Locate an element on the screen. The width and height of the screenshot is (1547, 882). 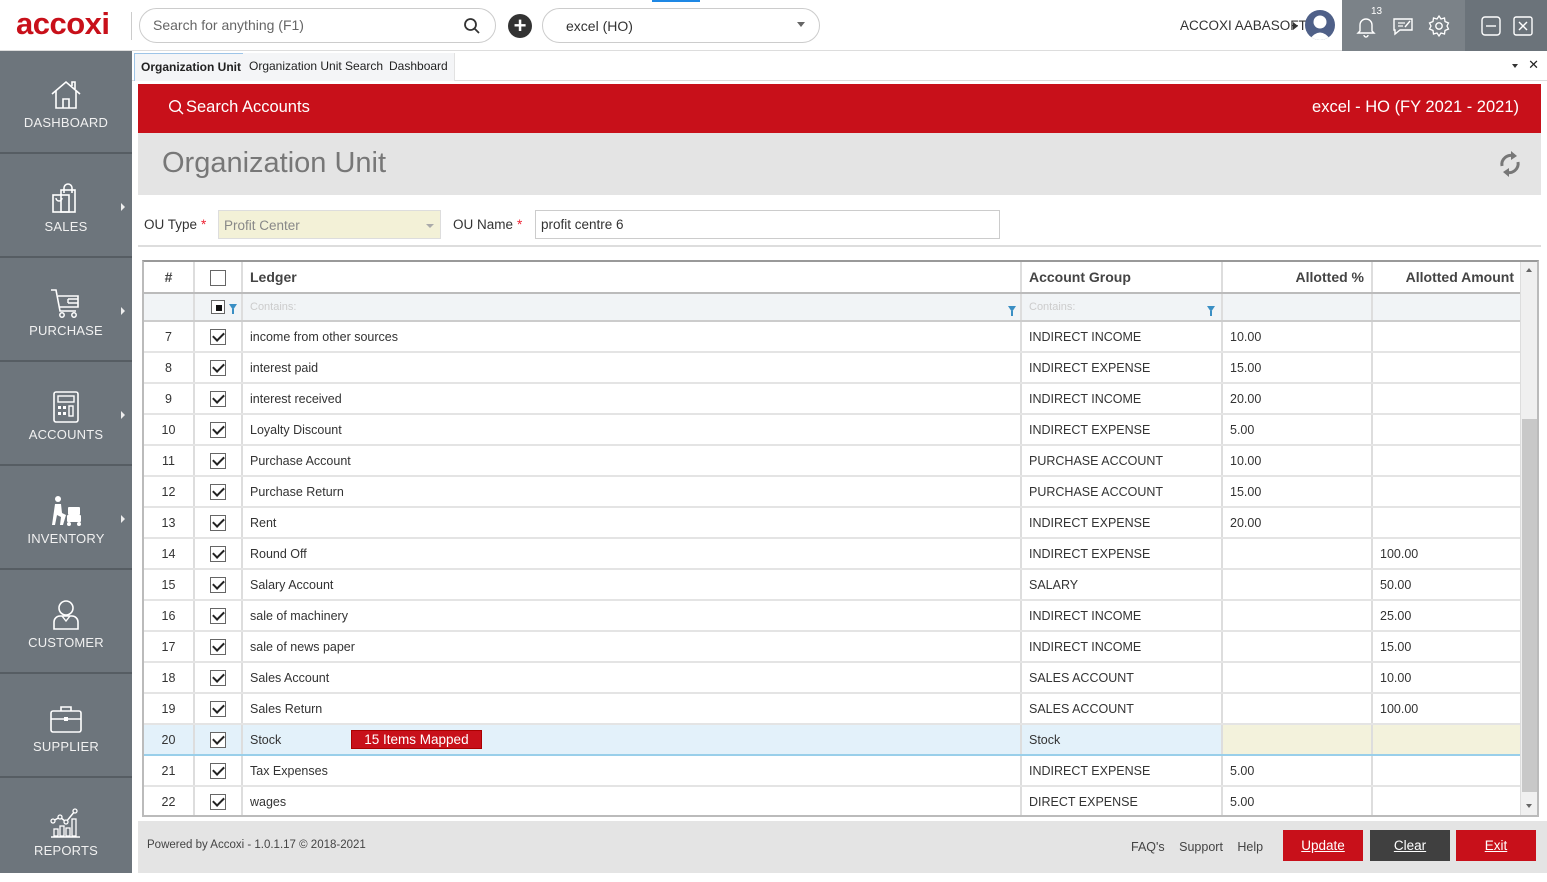
ledger-cell: sale of news paper is located at coordinates (632, 647).